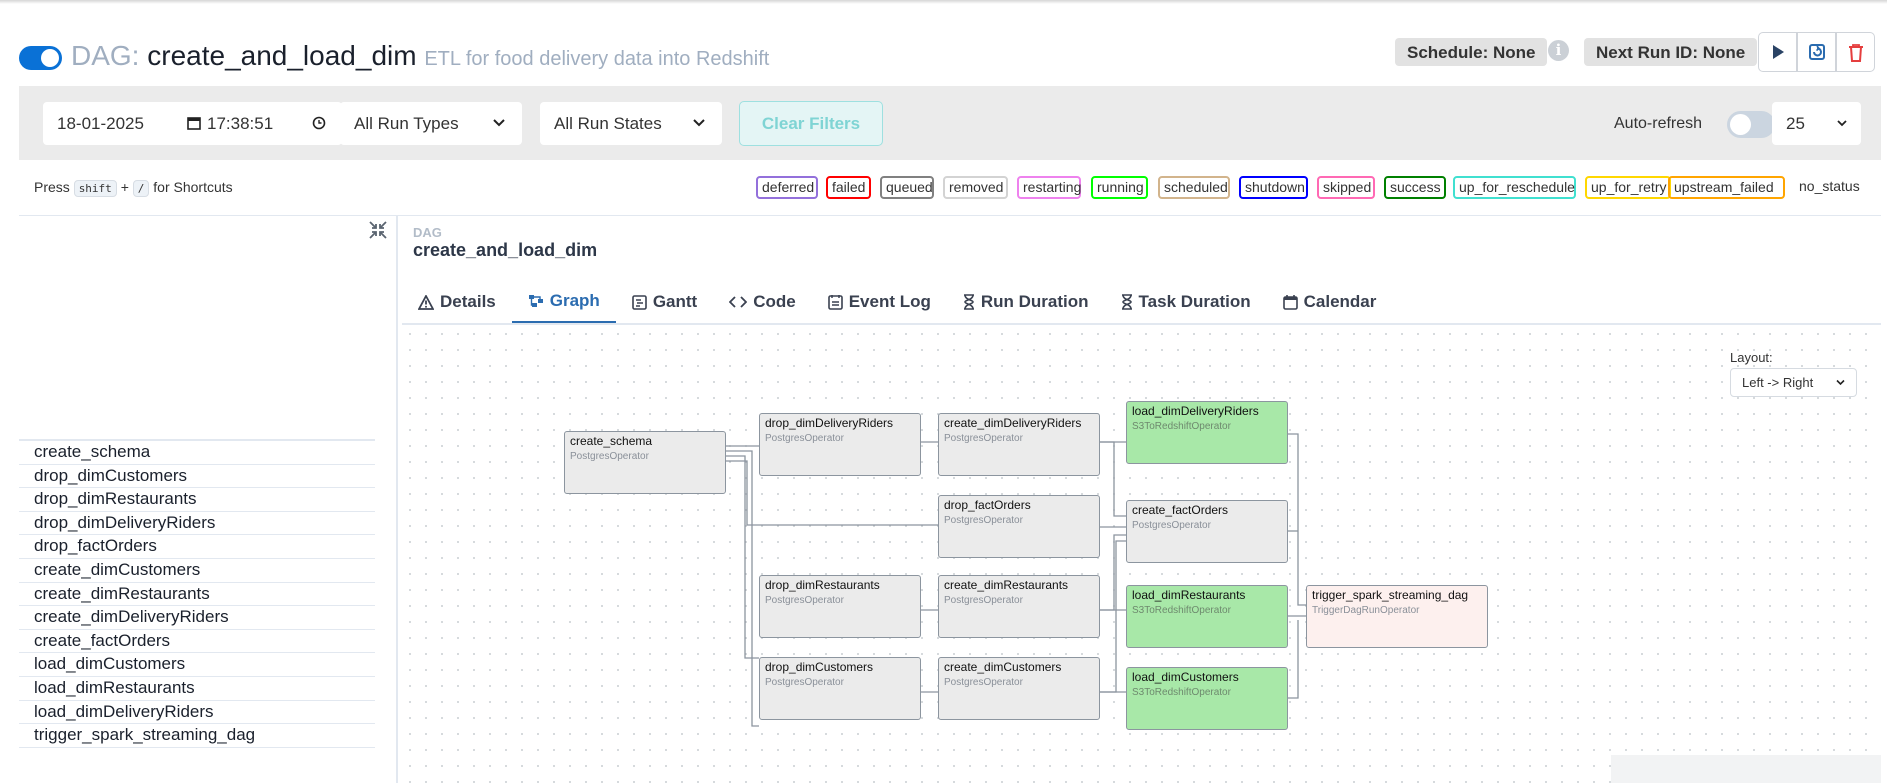  What do you see at coordinates (1726, 187) in the screenshot?
I see `legend-upstream-failed: upstream_failed` at bounding box center [1726, 187].